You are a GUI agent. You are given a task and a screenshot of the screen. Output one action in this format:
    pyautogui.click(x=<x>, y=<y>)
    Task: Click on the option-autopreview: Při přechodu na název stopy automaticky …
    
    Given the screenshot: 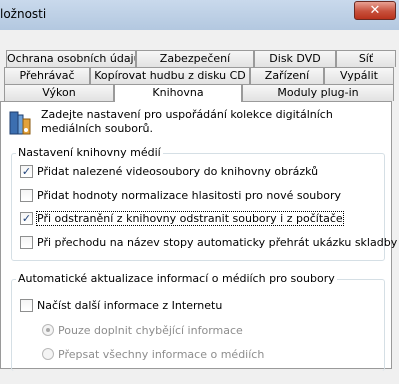 What is the action you would take?
    pyautogui.click(x=208, y=242)
    